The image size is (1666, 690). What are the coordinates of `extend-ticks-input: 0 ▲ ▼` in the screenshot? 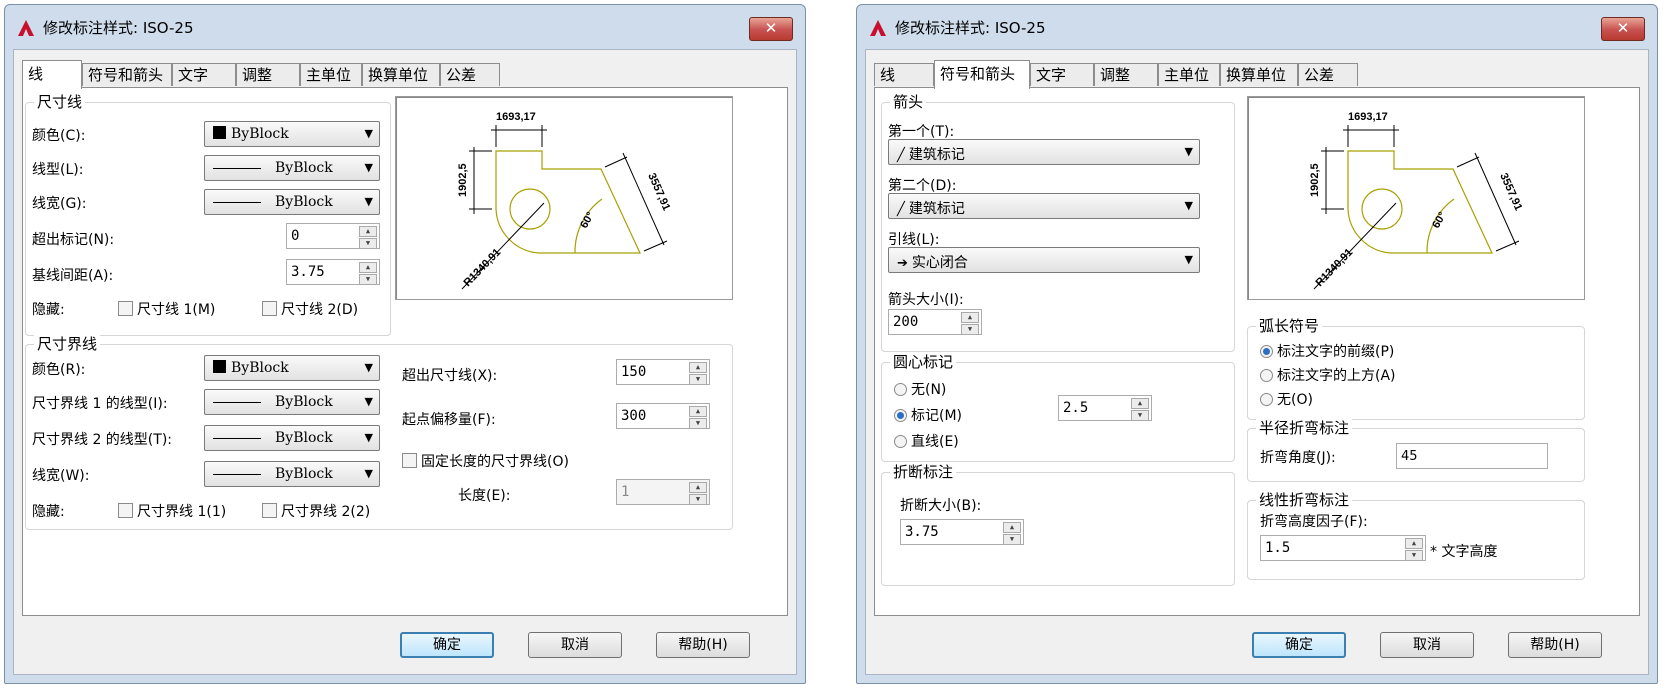 It's located at (333, 236).